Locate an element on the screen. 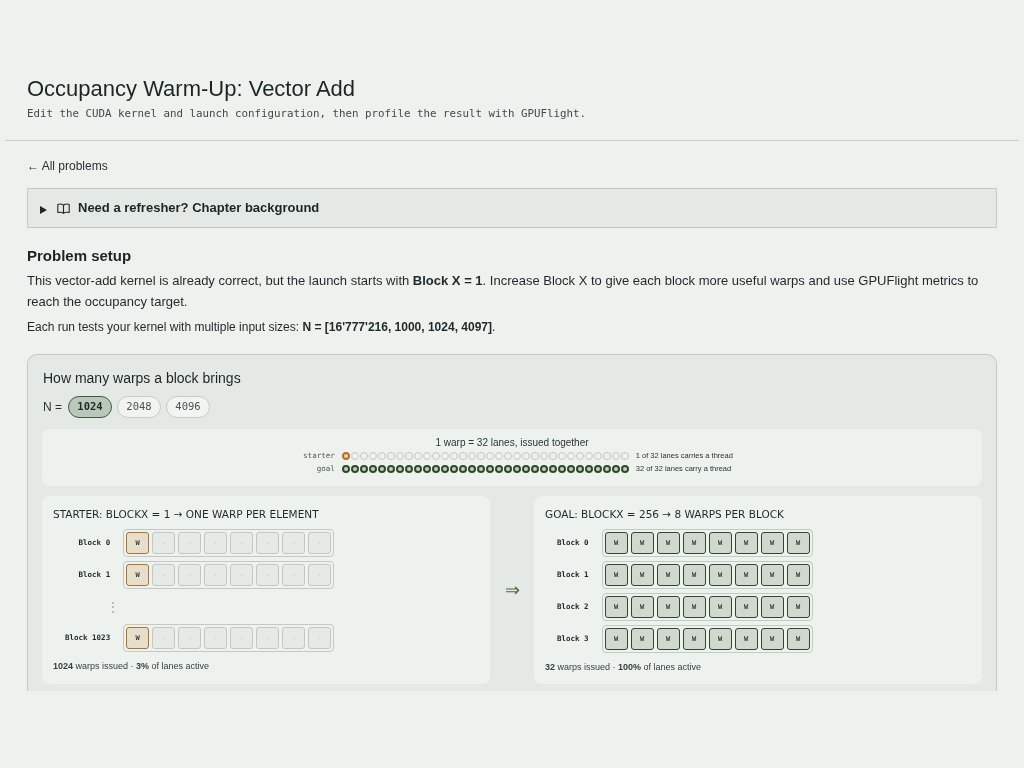 The height and width of the screenshot is (768, 1024). input-sizes-note: Each run tests your kernel with multiple input sizes: N = [16'777'216, 1000, 1024, 4097]. is located at coordinates (262, 327).